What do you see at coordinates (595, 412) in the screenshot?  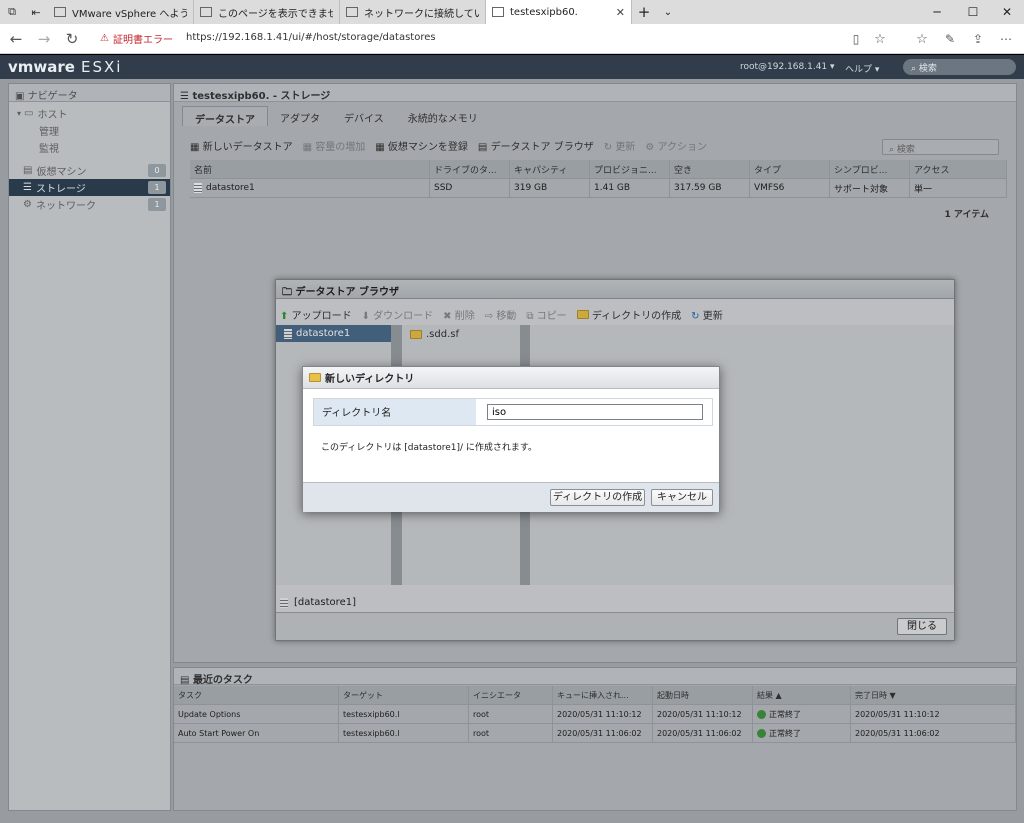 I see `directory-name-input` at bounding box center [595, 412].